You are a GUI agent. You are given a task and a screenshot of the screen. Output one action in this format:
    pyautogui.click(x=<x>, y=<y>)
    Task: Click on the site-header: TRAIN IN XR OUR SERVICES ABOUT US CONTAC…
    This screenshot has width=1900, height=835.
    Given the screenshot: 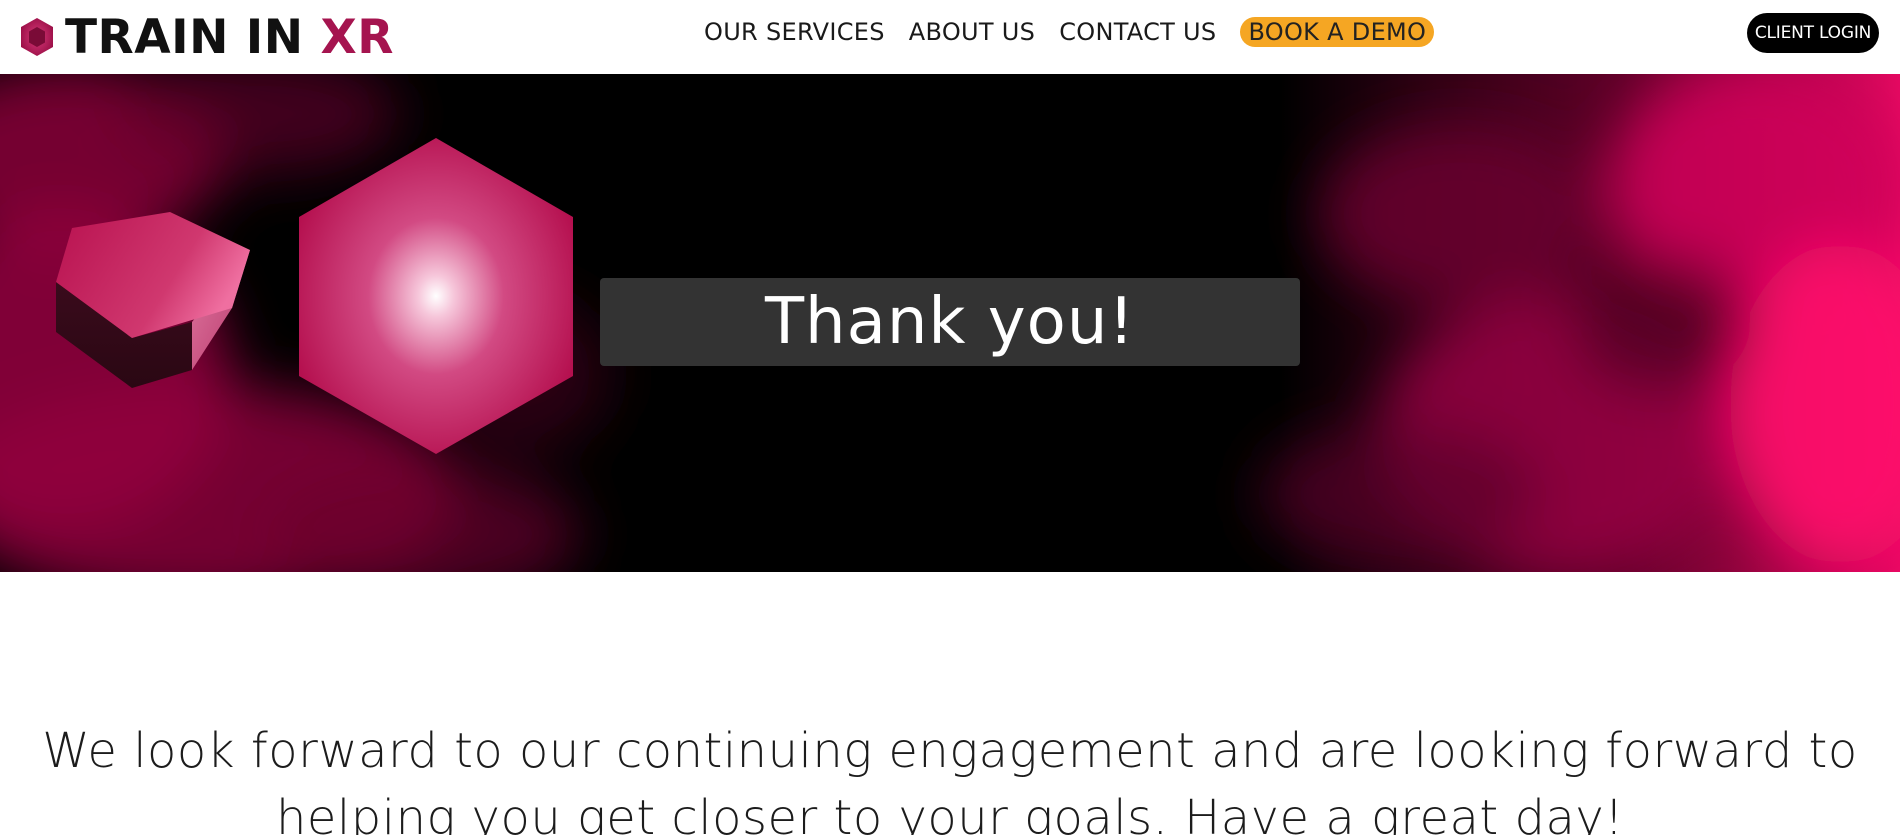 What is the action you would take?
    pyautogui.click(x=950, y=37)
    